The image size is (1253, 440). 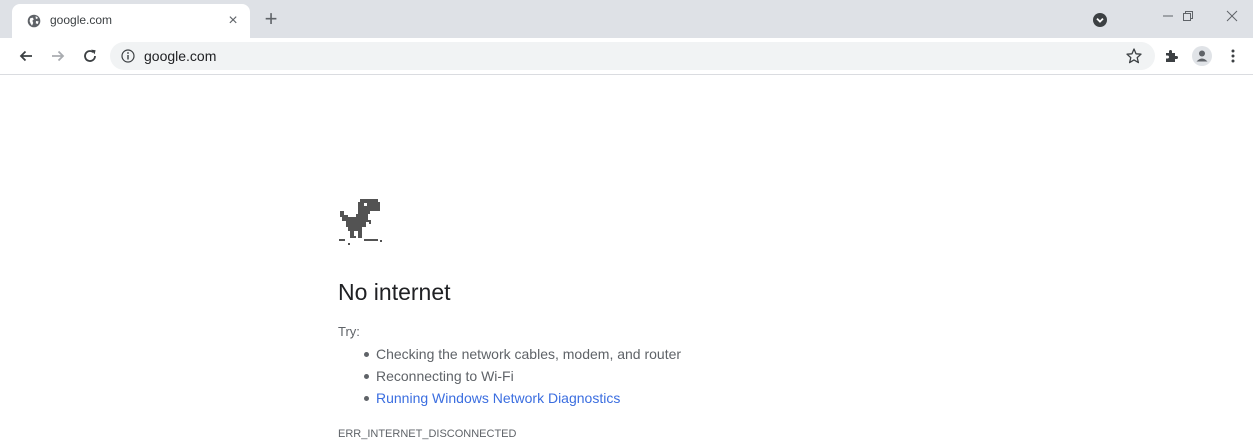 What do you see at coordinates (271, 20) in the screenshot?
I see `new-tab-button: +` at bounding box center [271, 20].